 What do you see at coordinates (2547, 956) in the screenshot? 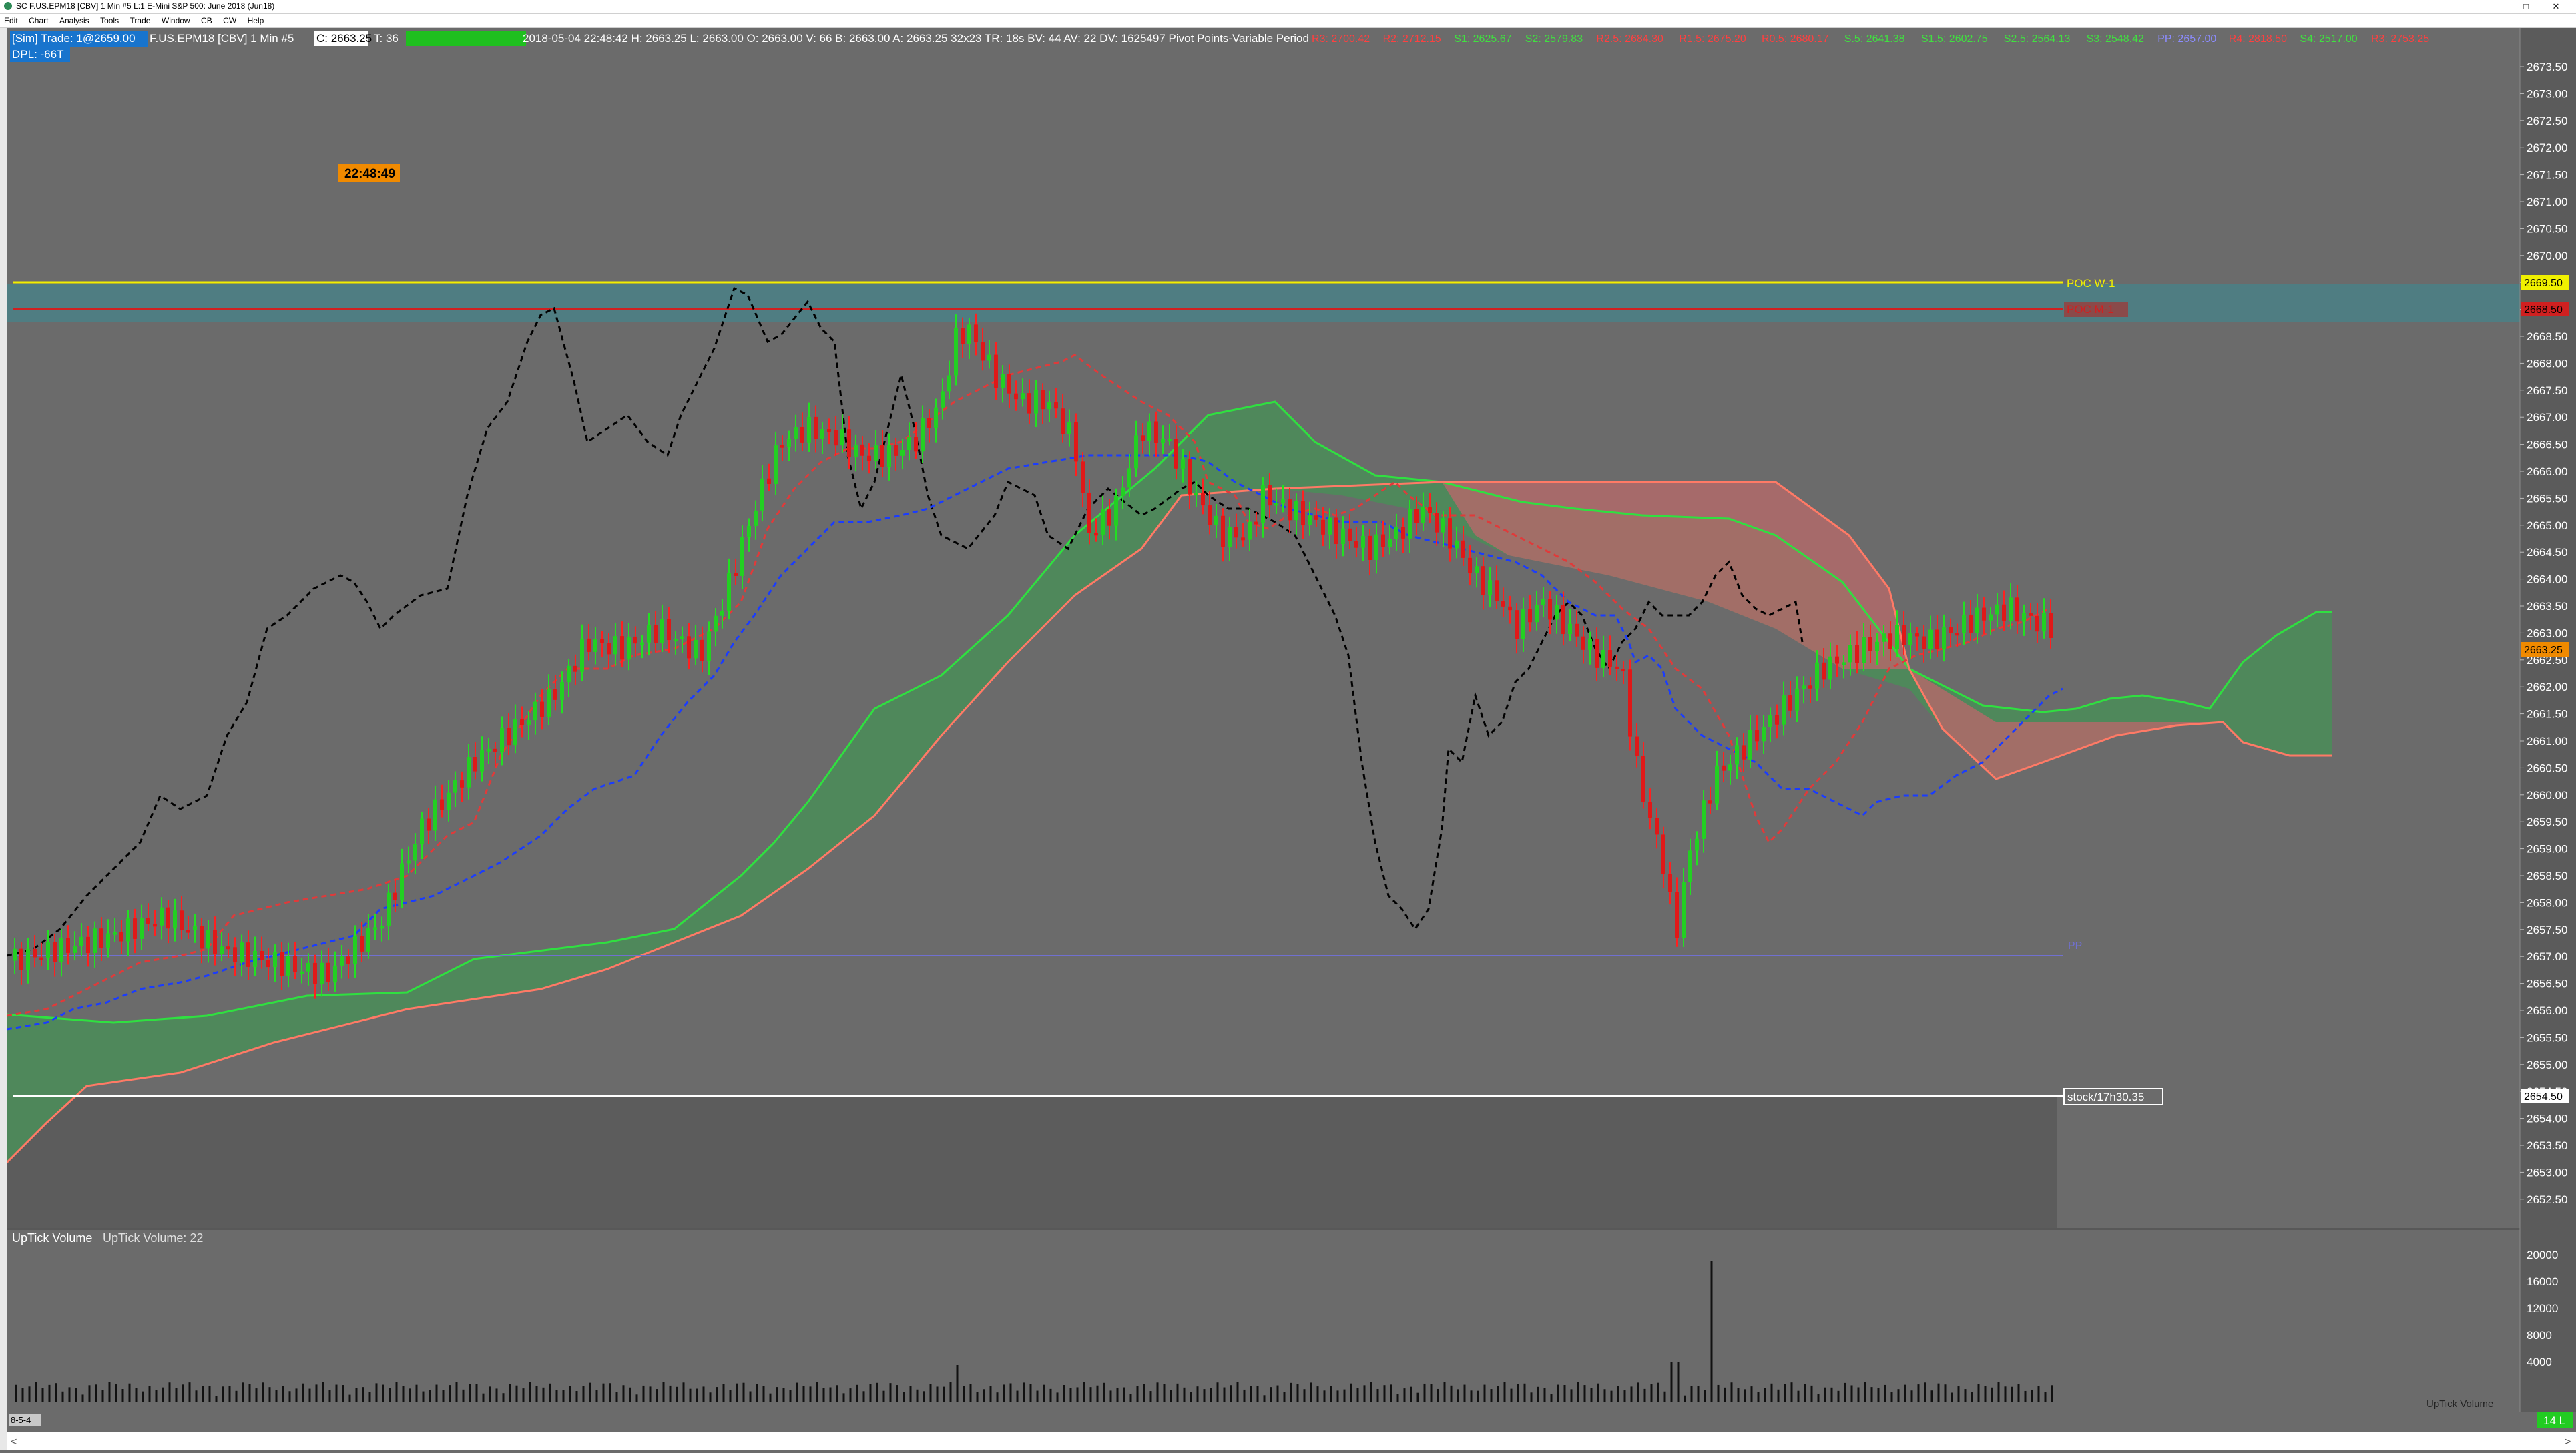
I see `price-tick-label: 2657.00` at bounding box center [2547, 956].